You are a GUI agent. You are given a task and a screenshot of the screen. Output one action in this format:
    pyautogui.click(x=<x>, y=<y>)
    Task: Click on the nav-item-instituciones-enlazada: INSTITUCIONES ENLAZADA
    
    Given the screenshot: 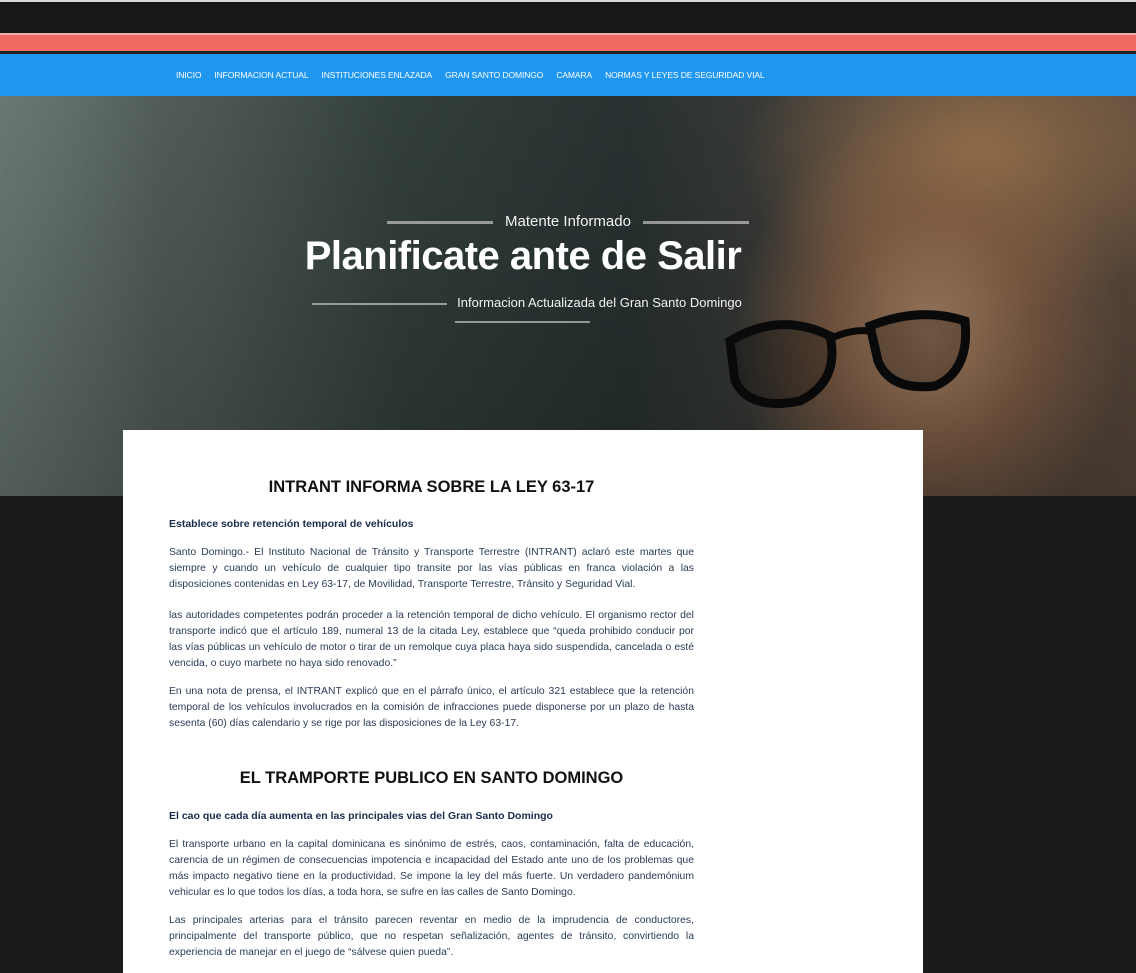 What is the action you would take?
    pyautogui.click(x=376, y=75)
    